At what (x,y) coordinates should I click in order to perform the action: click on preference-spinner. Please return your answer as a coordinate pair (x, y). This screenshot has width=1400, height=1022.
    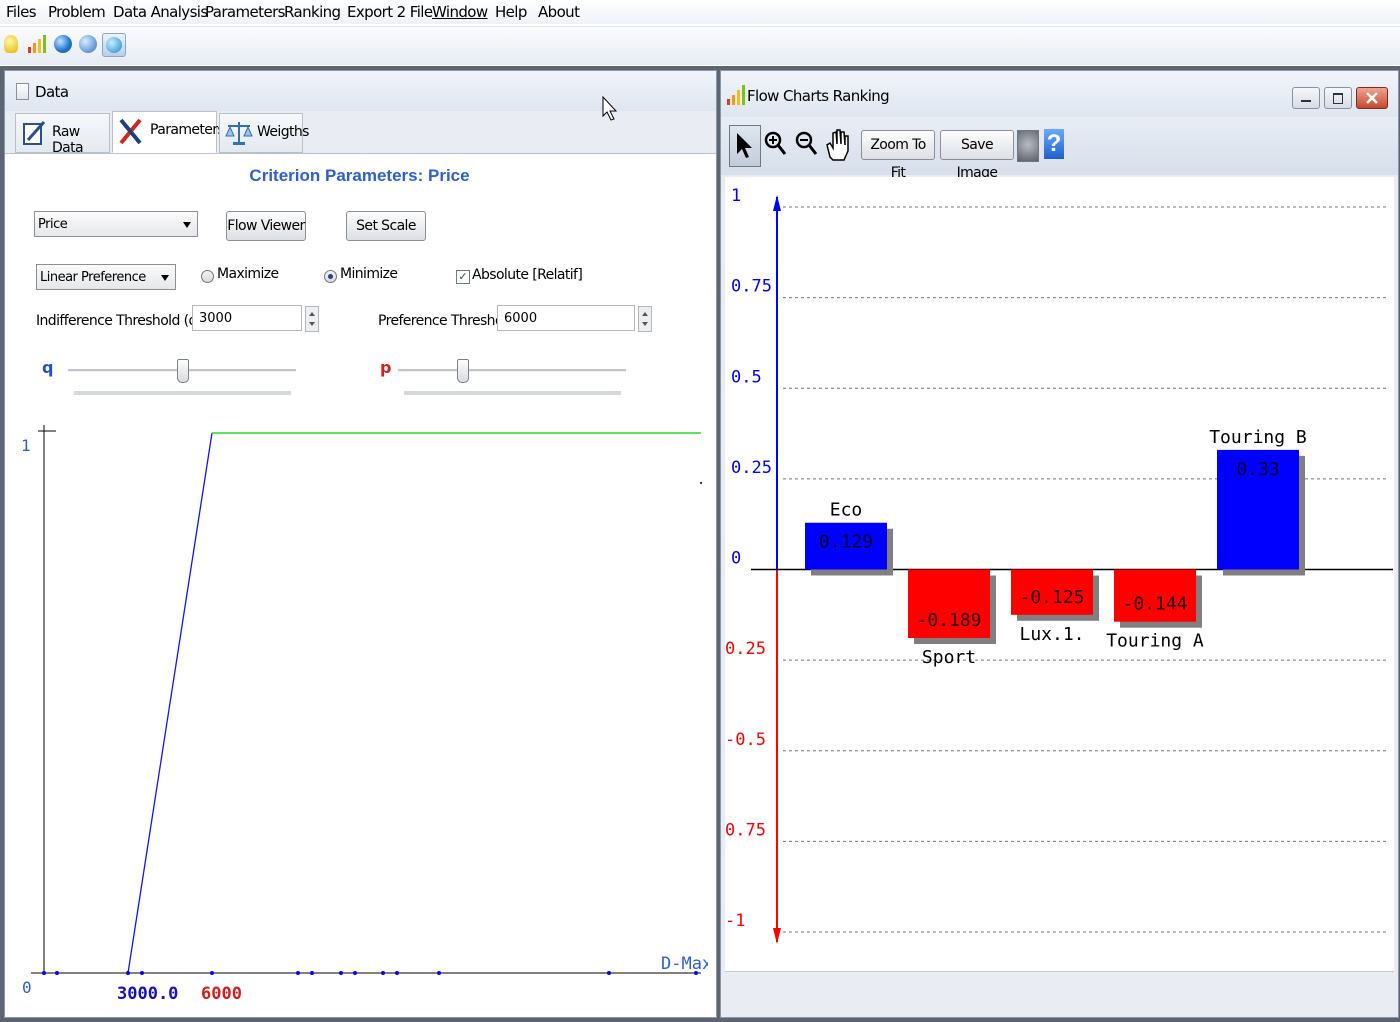
    Looking at the image, I should click on (645, 319).